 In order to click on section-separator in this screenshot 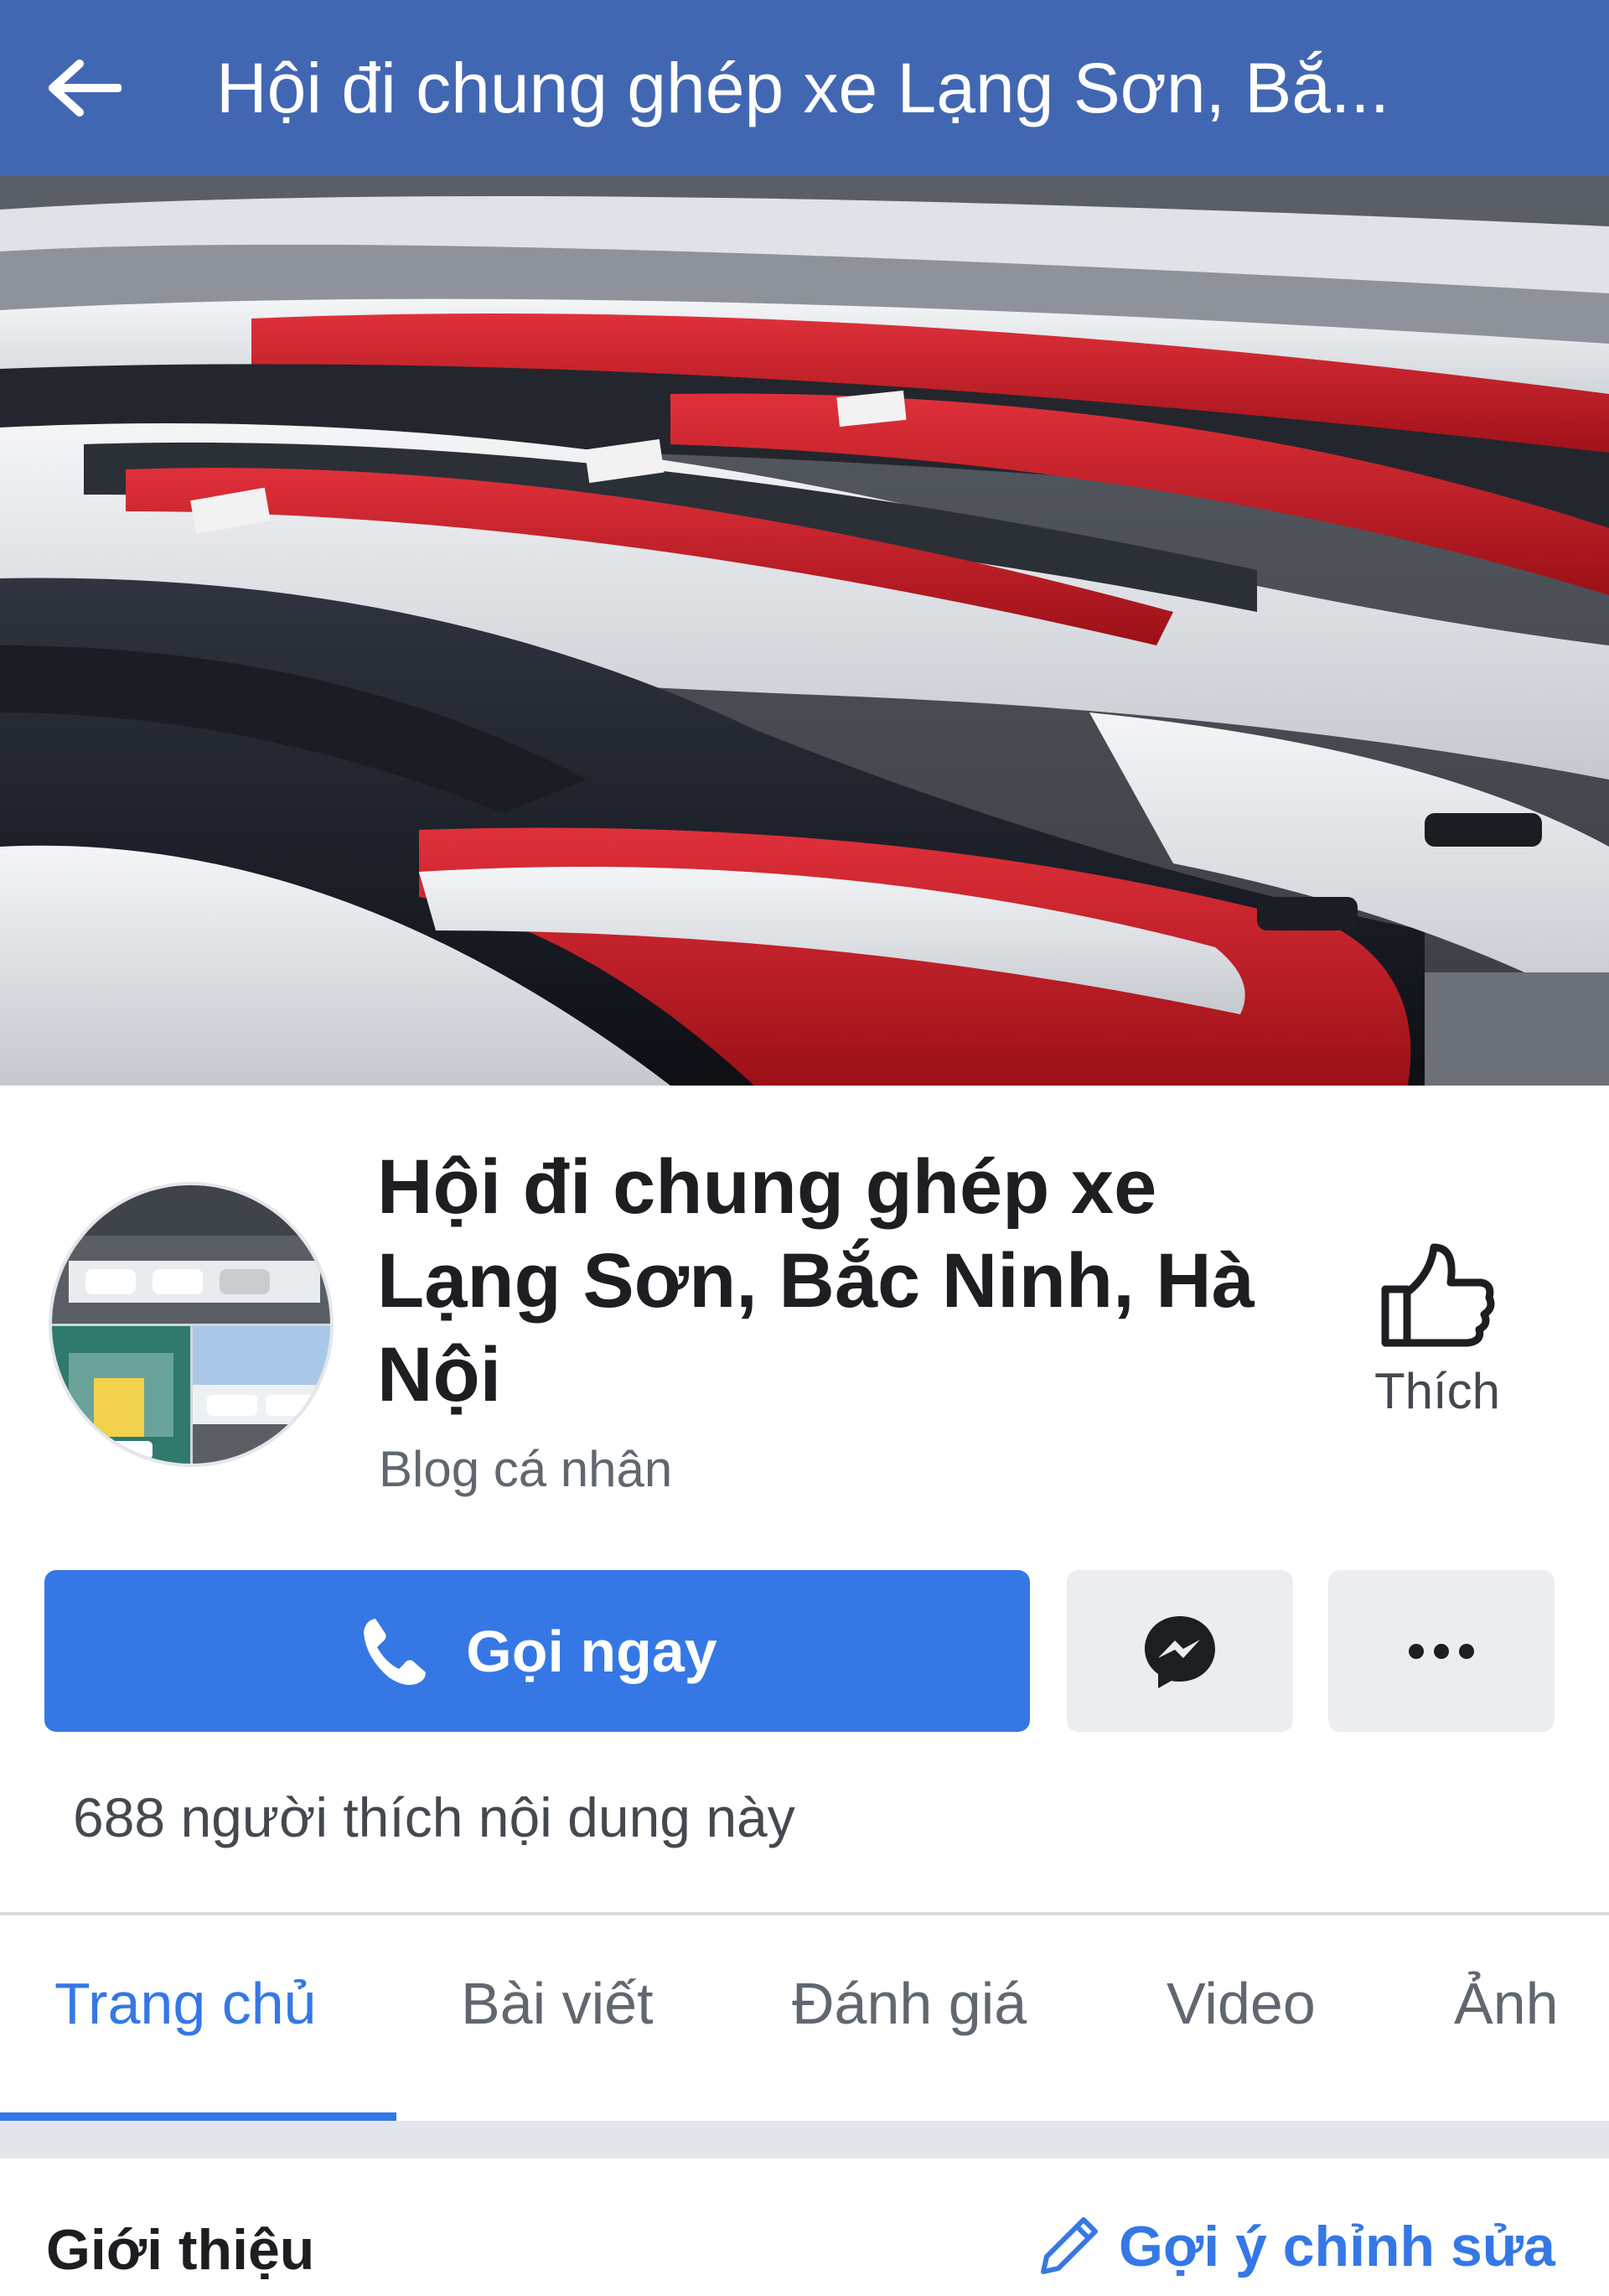, I will do `click(805, 2140)`.